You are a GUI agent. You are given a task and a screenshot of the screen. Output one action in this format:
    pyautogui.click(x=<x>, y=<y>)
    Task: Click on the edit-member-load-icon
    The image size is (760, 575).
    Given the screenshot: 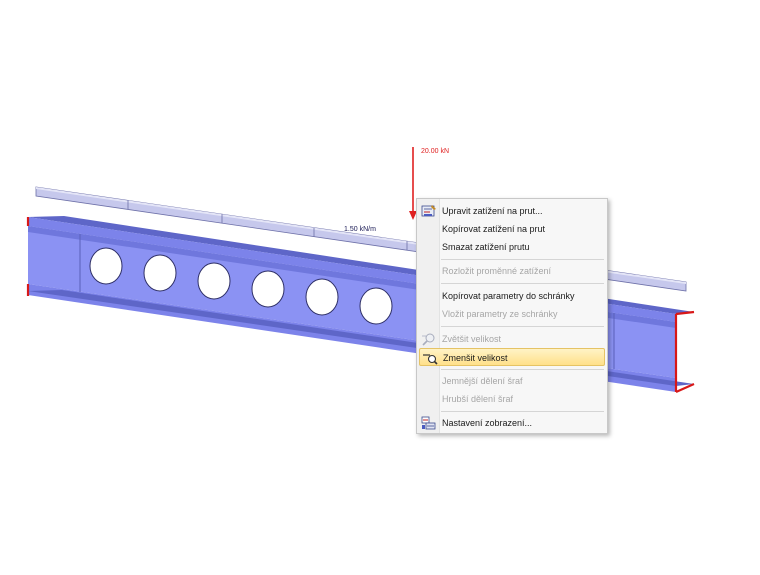 What is the action you would take?
    pyautogui.click(x=429, y=211)
    